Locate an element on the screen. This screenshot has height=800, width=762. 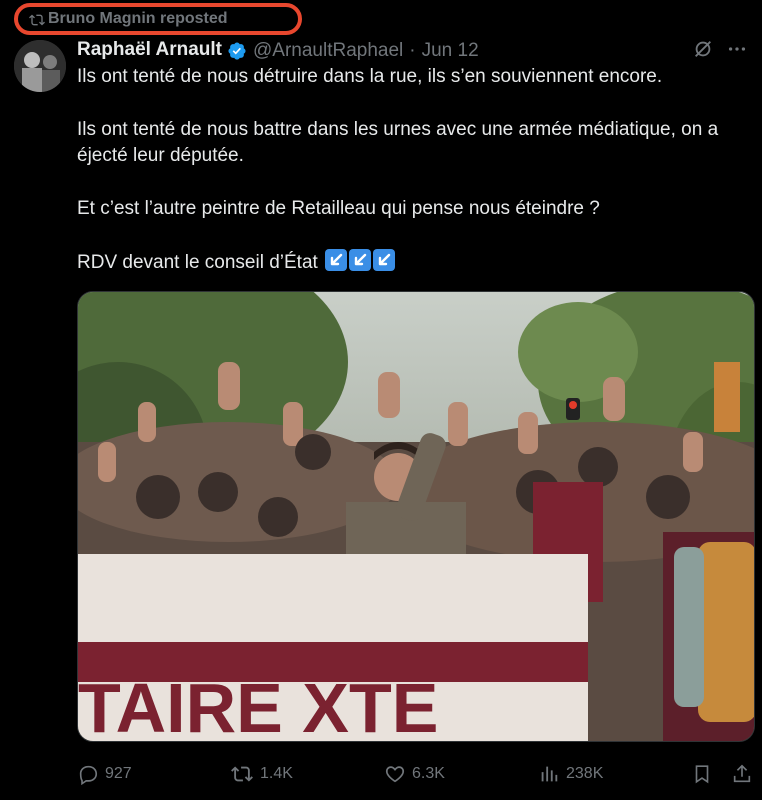
views-count: 238K is located at coordinates (585, 773).